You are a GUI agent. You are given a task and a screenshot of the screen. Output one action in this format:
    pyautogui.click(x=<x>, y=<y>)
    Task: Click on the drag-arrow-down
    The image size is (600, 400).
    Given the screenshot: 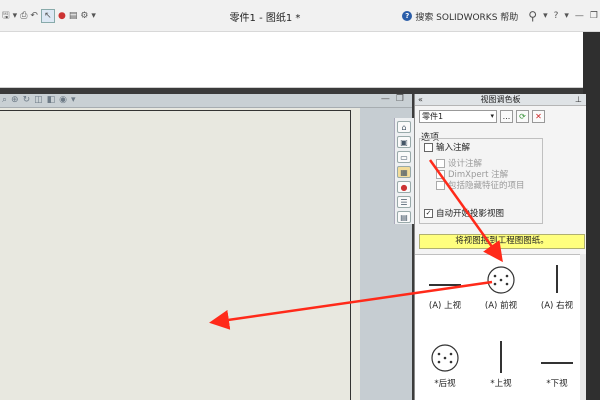 What is the action you would take?
    pyautogui.click(x=465, y=211)
    